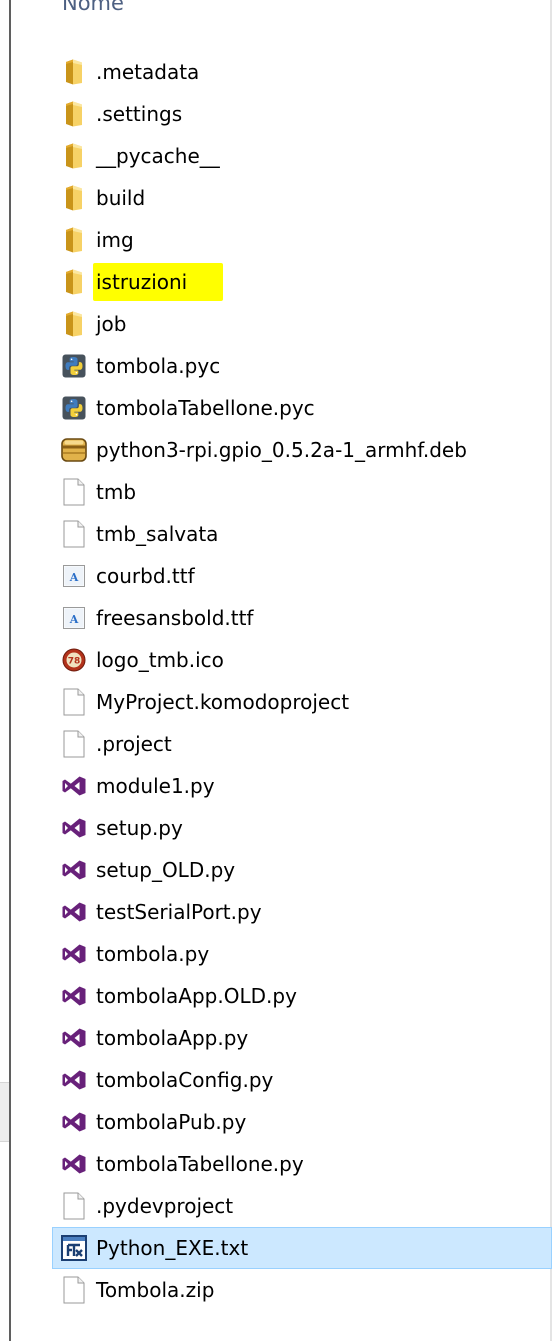 Image resolution: width=552 pixels, height=1341 pixels. I want to click on file-name: .project, so click(134, 744).